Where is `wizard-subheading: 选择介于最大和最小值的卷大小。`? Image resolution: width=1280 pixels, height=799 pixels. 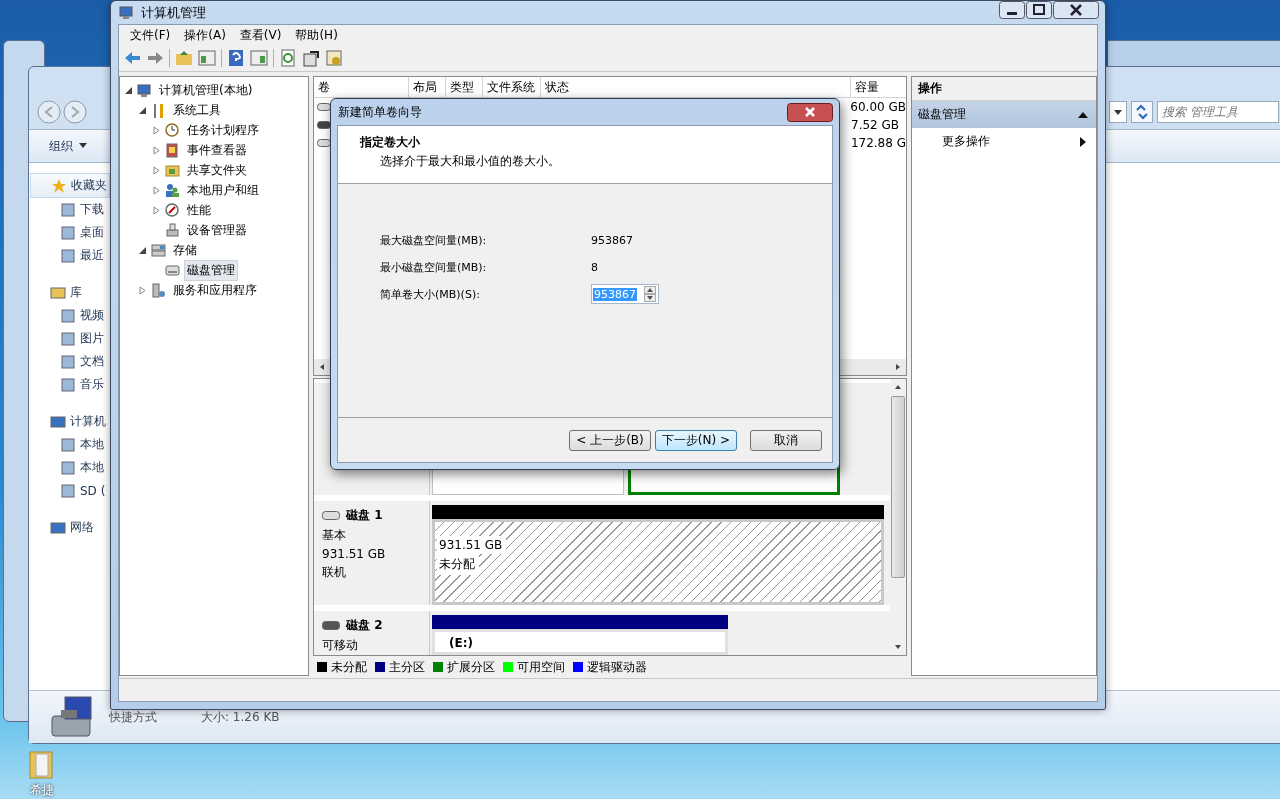 wizard-subheading: 选择介于最大和最小值的卷大小。 is located at coordinates (470, 161).